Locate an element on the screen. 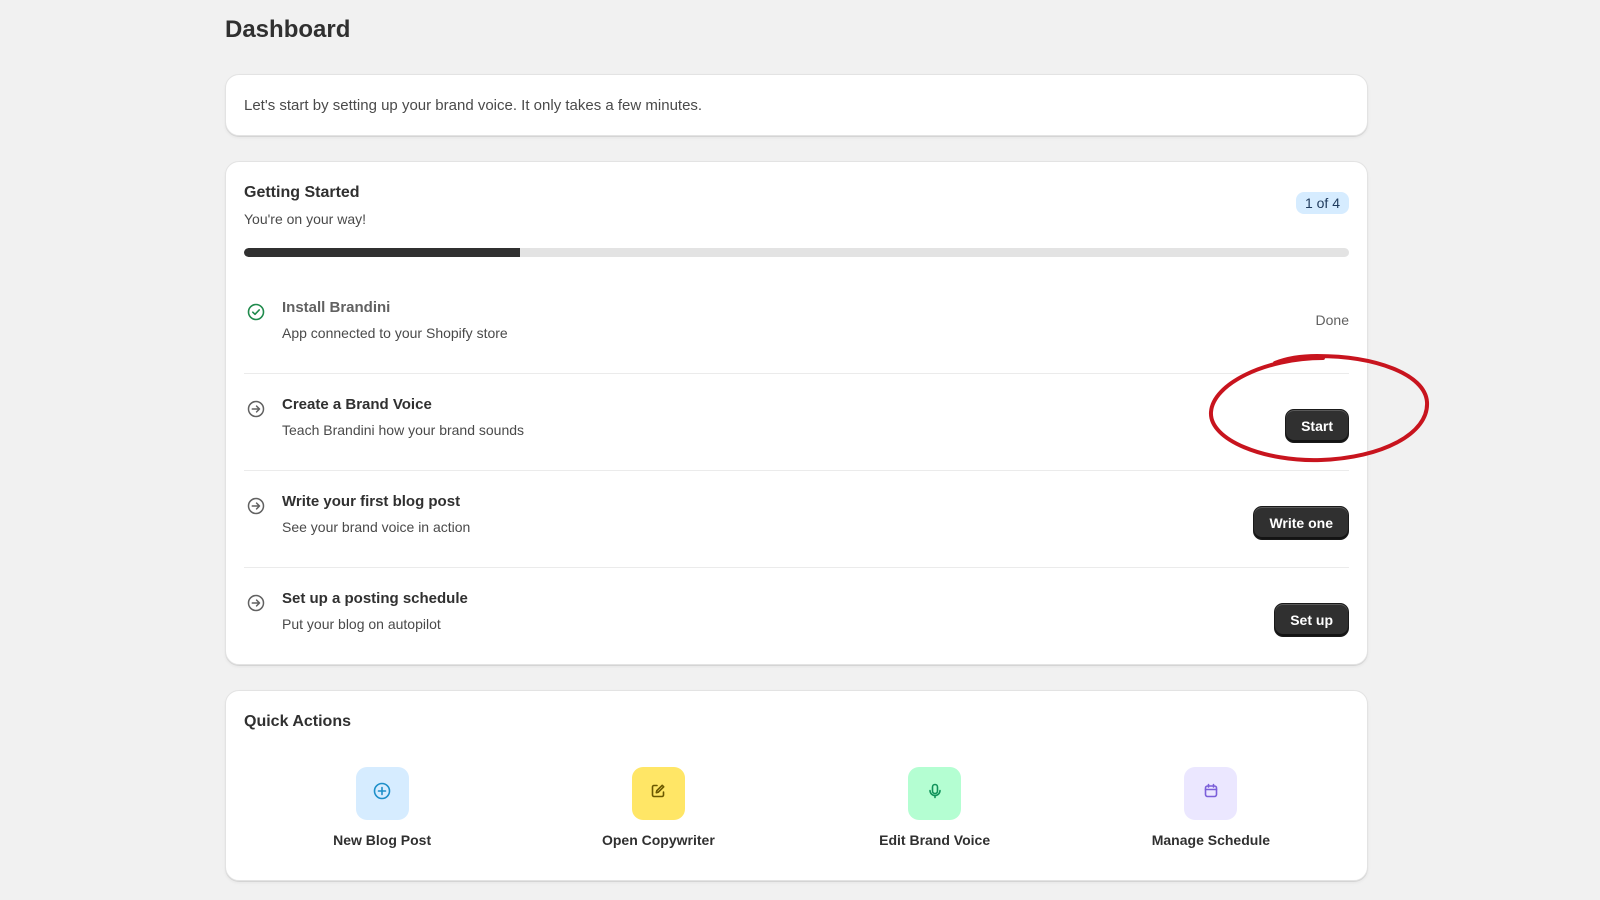  page-title: Dashboard is located at coordinates (288, 29).